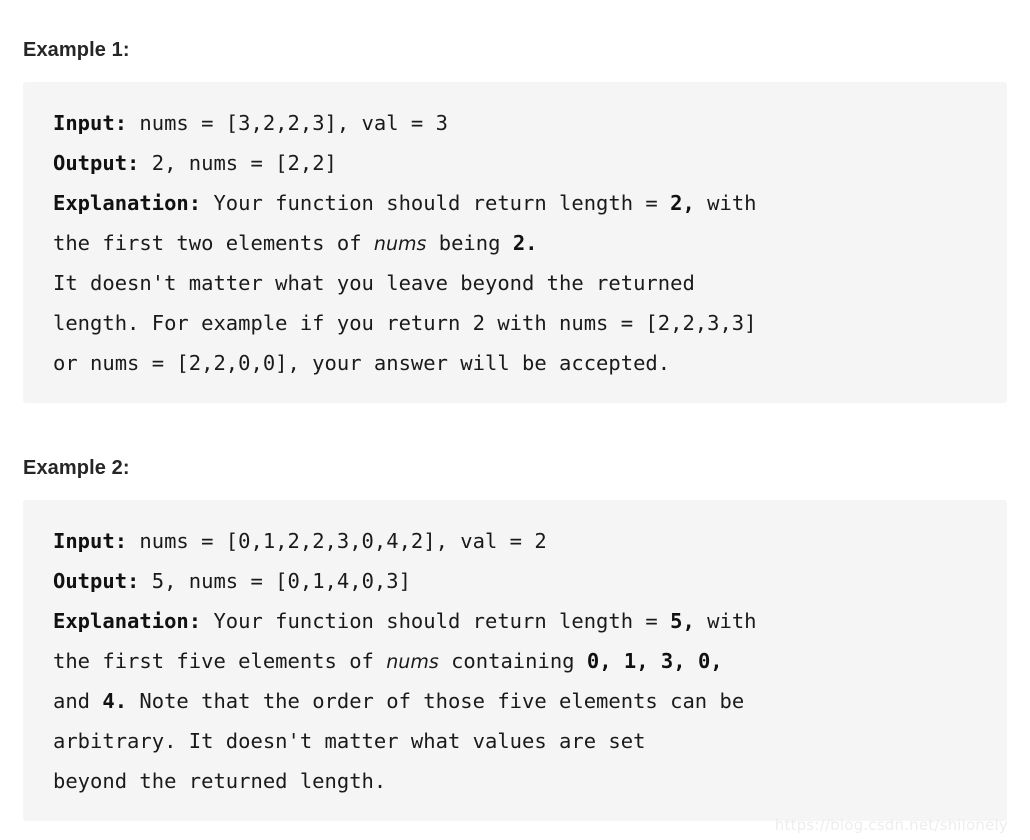  What do you see at coordinates (275, 580) in the screenshot?
I see `code-text: 5, nums = [0,1,4,0,3]` at bounding box center [275, 580].